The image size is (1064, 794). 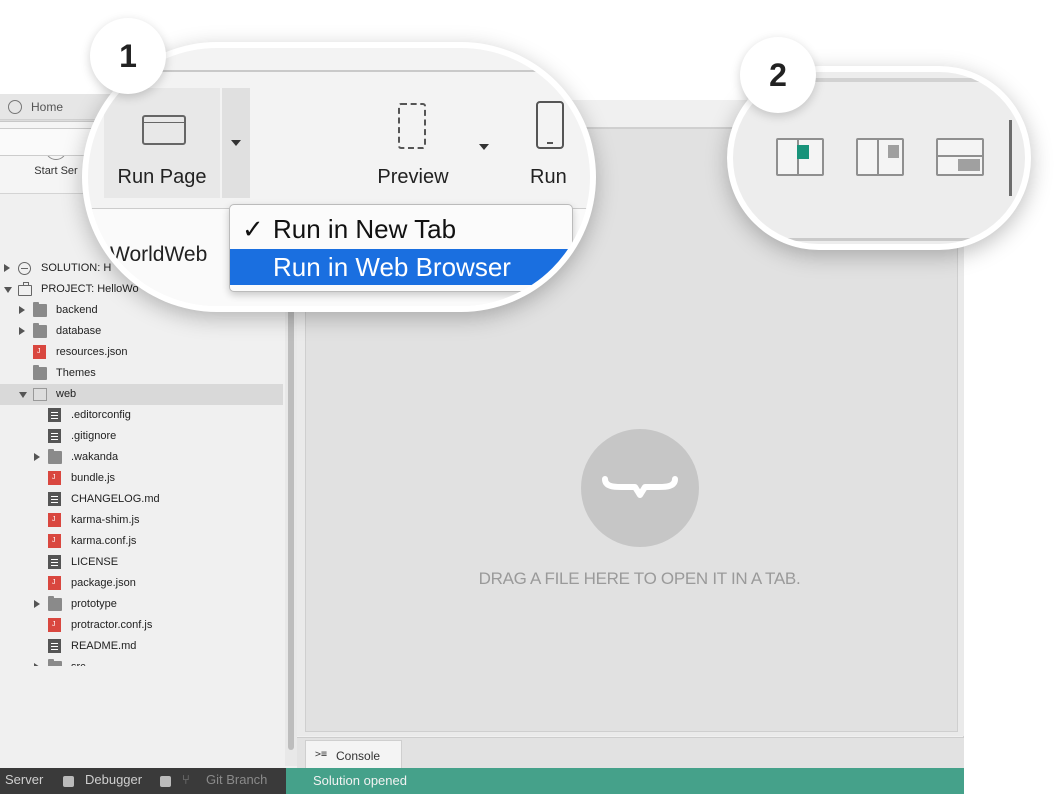 I want to click on tree-item-label: LICENSE, so click(x=95, y=562).